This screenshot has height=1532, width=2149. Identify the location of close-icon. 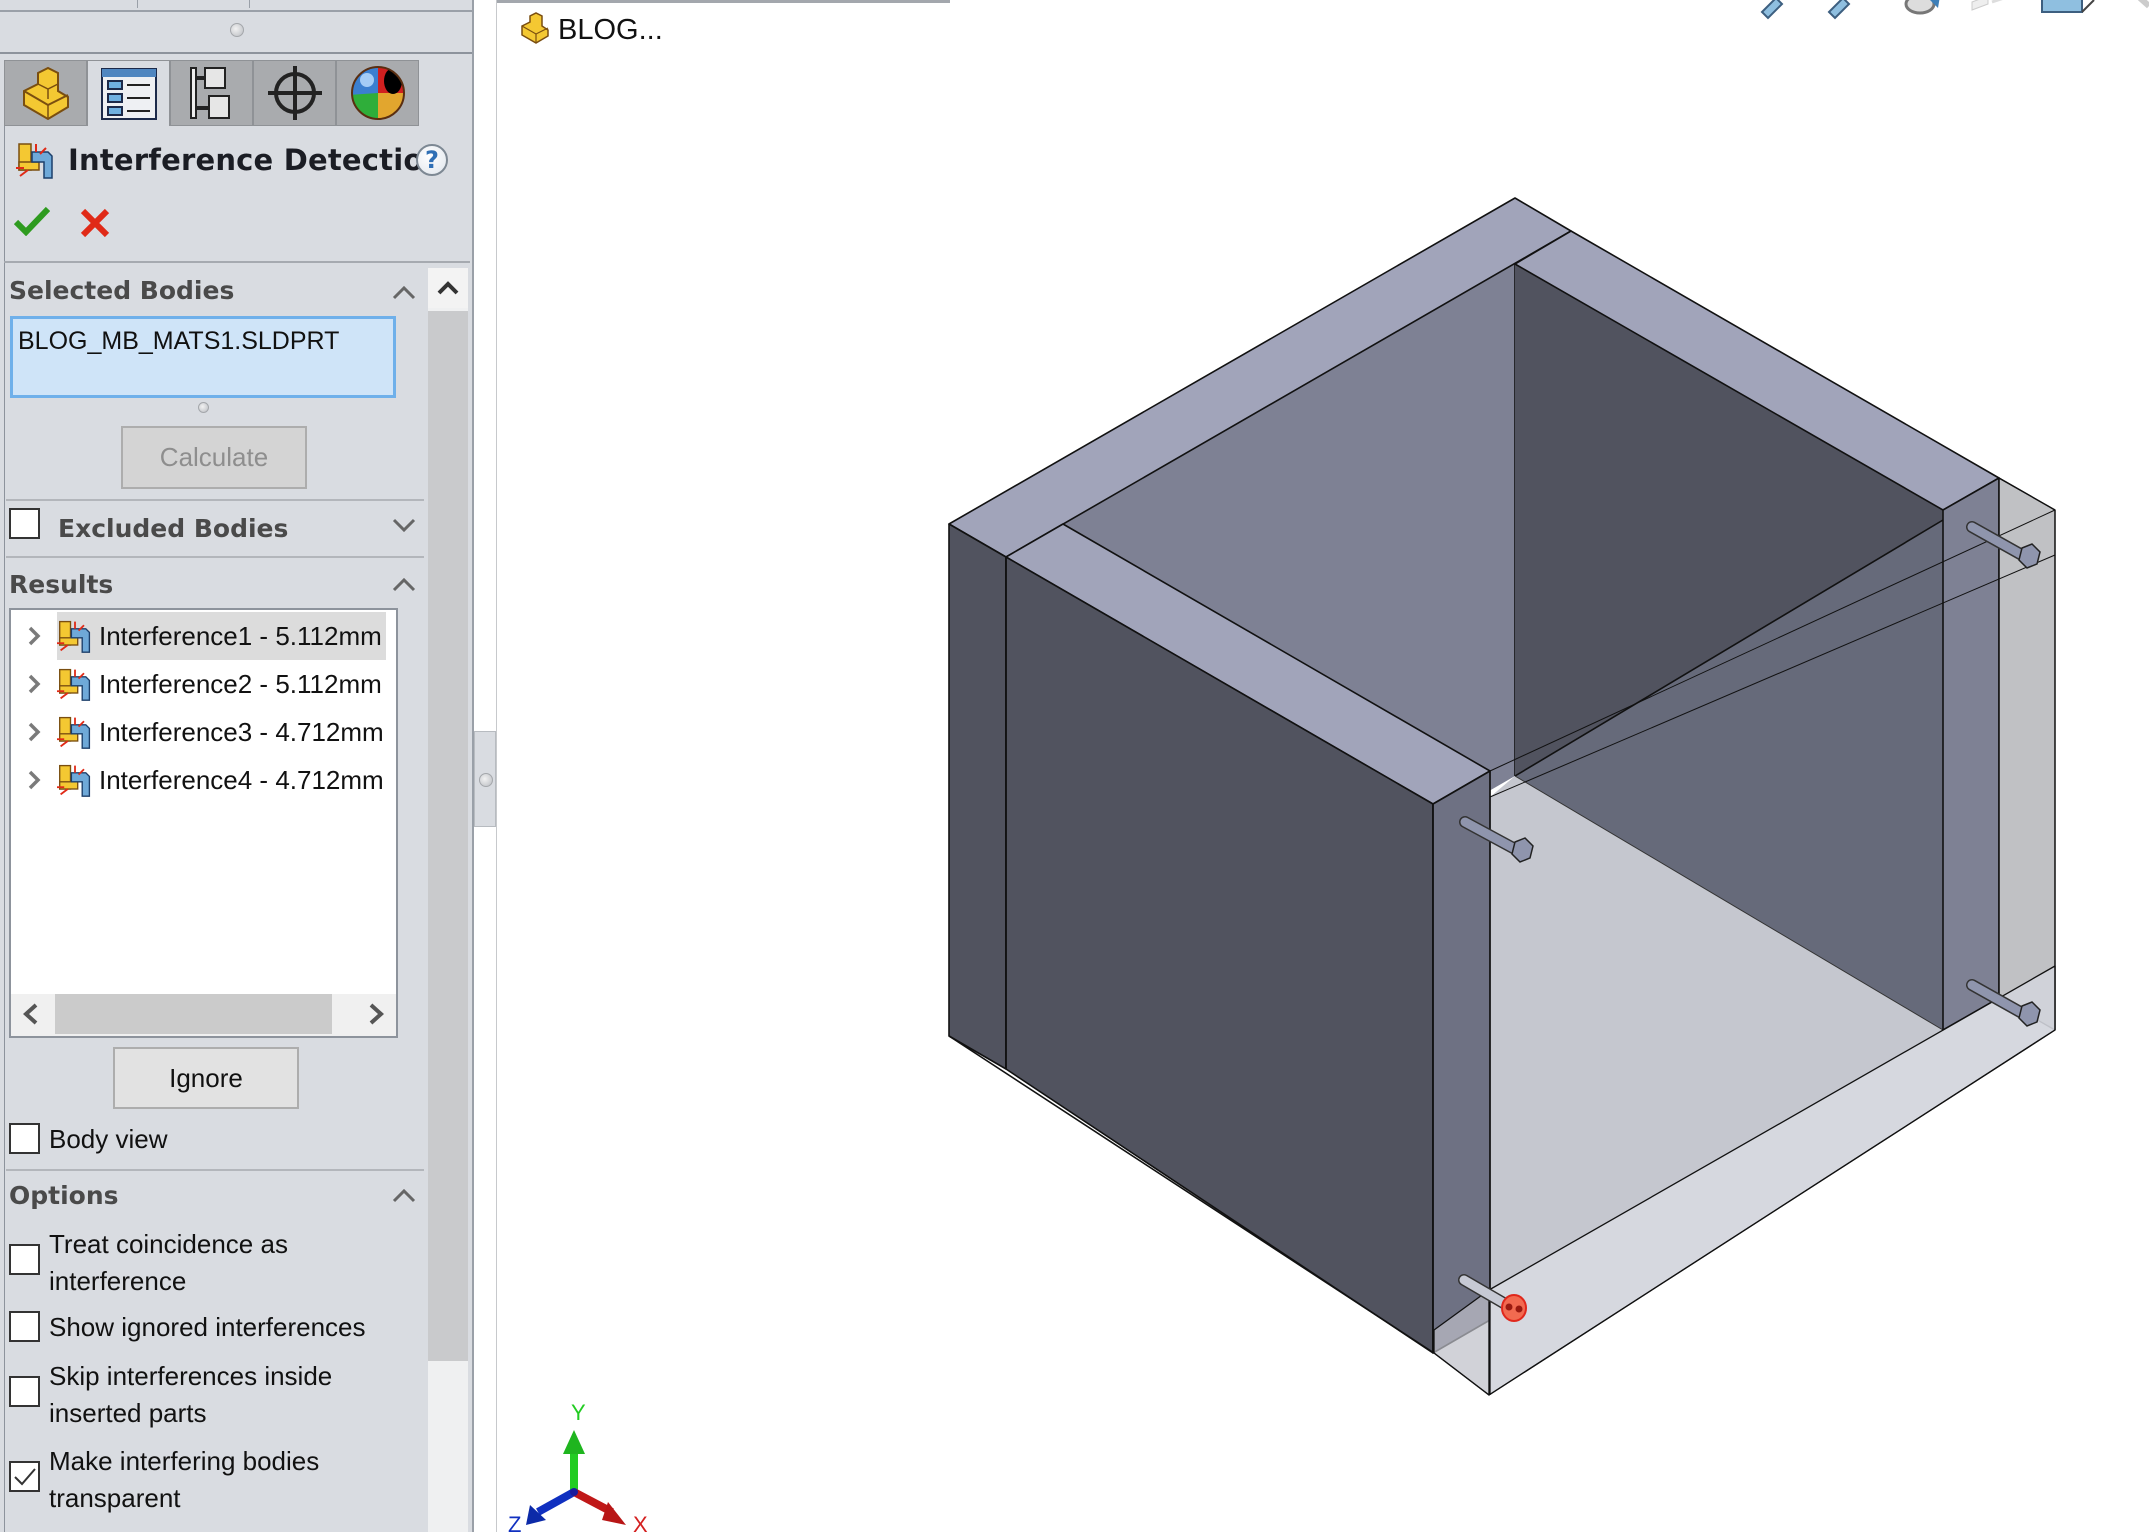
(95, 223).